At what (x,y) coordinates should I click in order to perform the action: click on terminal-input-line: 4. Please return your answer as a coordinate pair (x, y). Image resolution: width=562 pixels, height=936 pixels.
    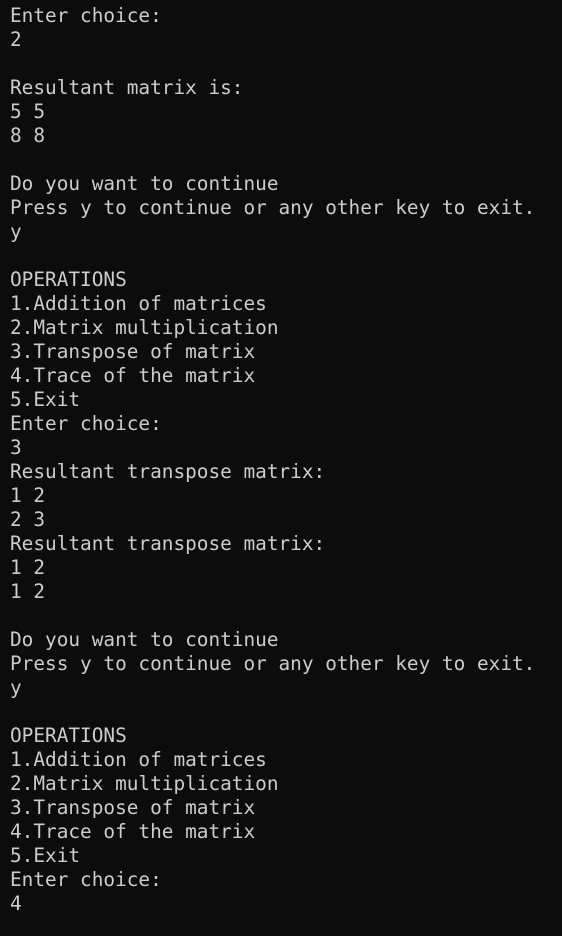
    Looking at the image, I should click on (286, 904).